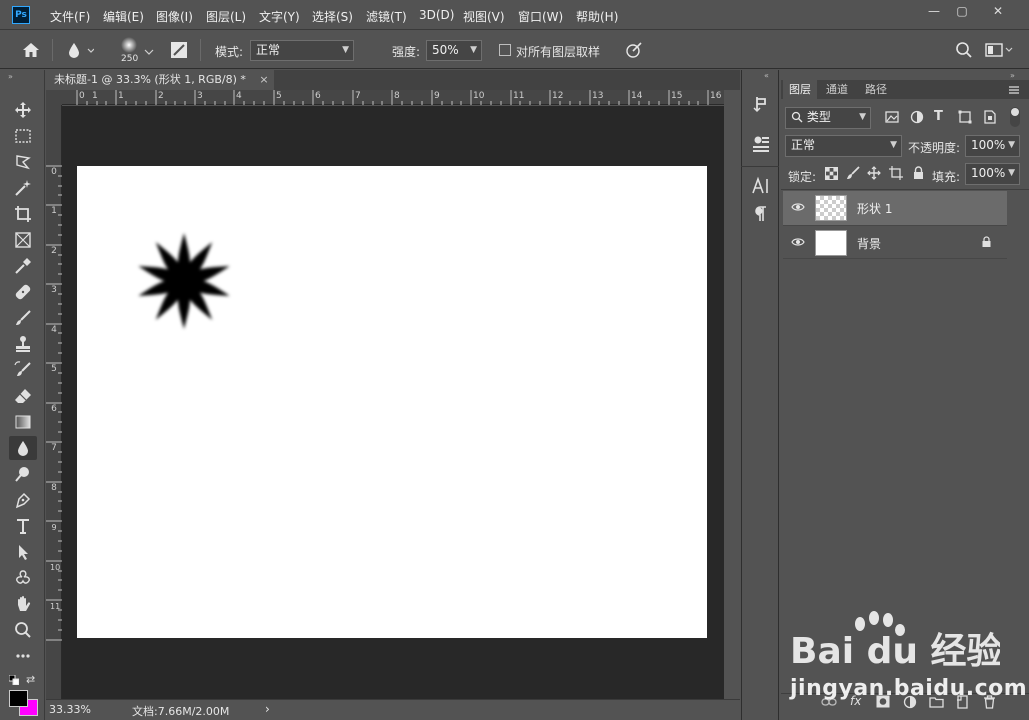 The image size is (1029, 720). I want to click on healing-brush-tool-icon, so click(23, 292).